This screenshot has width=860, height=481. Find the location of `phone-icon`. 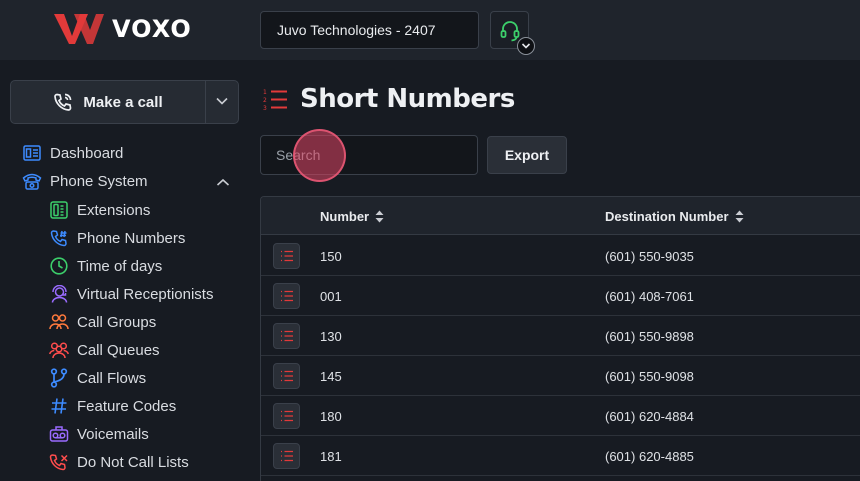

phone-icon is located at coordinates (63, 102).